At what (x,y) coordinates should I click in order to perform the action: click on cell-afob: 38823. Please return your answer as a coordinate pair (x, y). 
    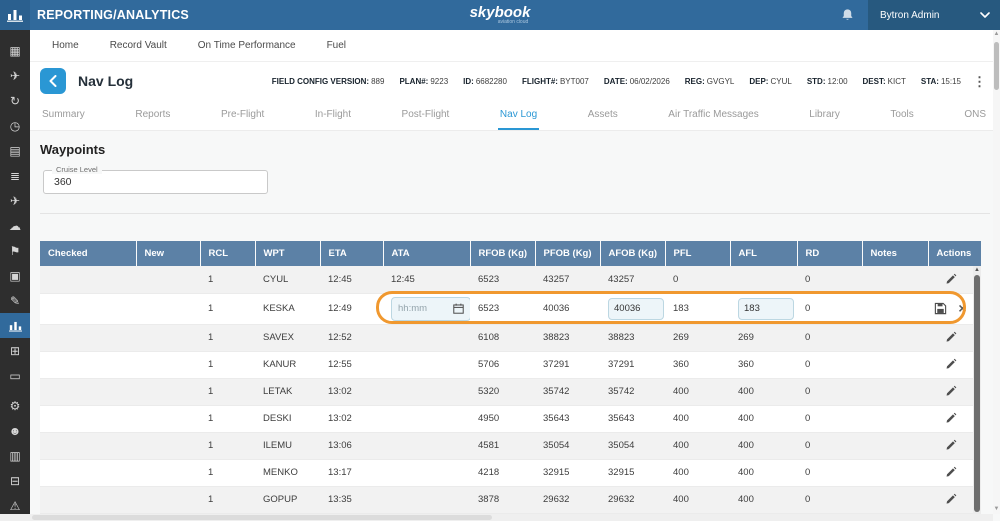
    Looking at the image, I should click on (632, 338).